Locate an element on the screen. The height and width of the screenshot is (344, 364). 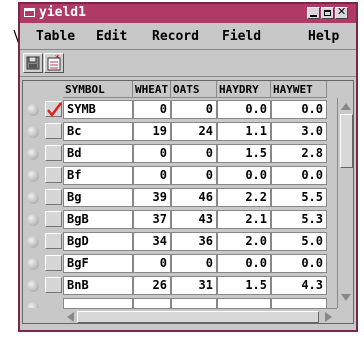
scroll-left-icon is located at coordinates (70, 317).